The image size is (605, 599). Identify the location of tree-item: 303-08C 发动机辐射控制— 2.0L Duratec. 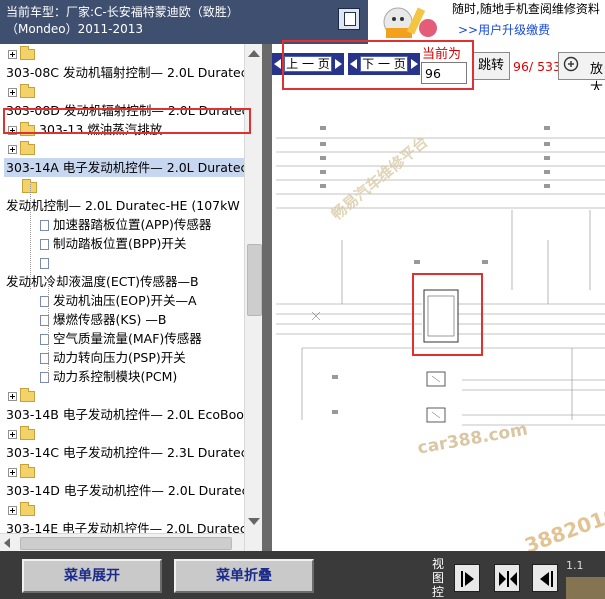
(125, 72).